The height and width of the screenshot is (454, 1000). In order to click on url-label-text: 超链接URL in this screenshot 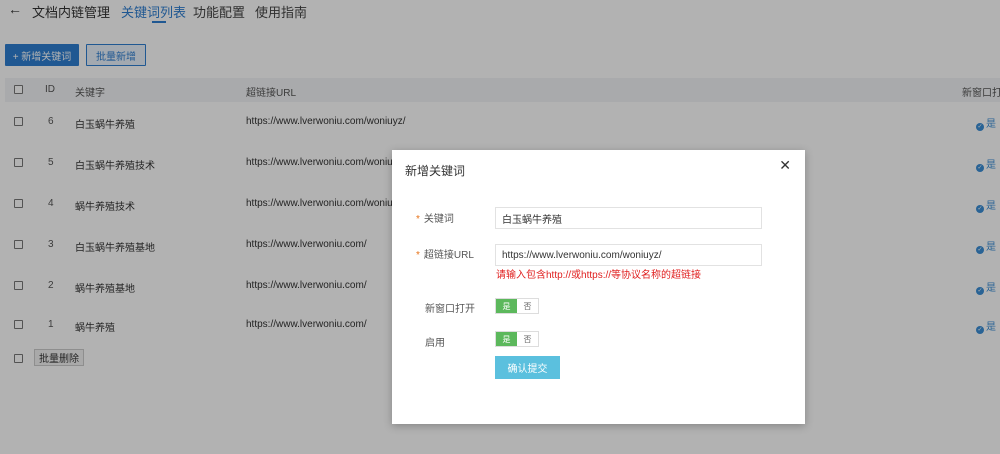, I will do `click(448, 255)`.